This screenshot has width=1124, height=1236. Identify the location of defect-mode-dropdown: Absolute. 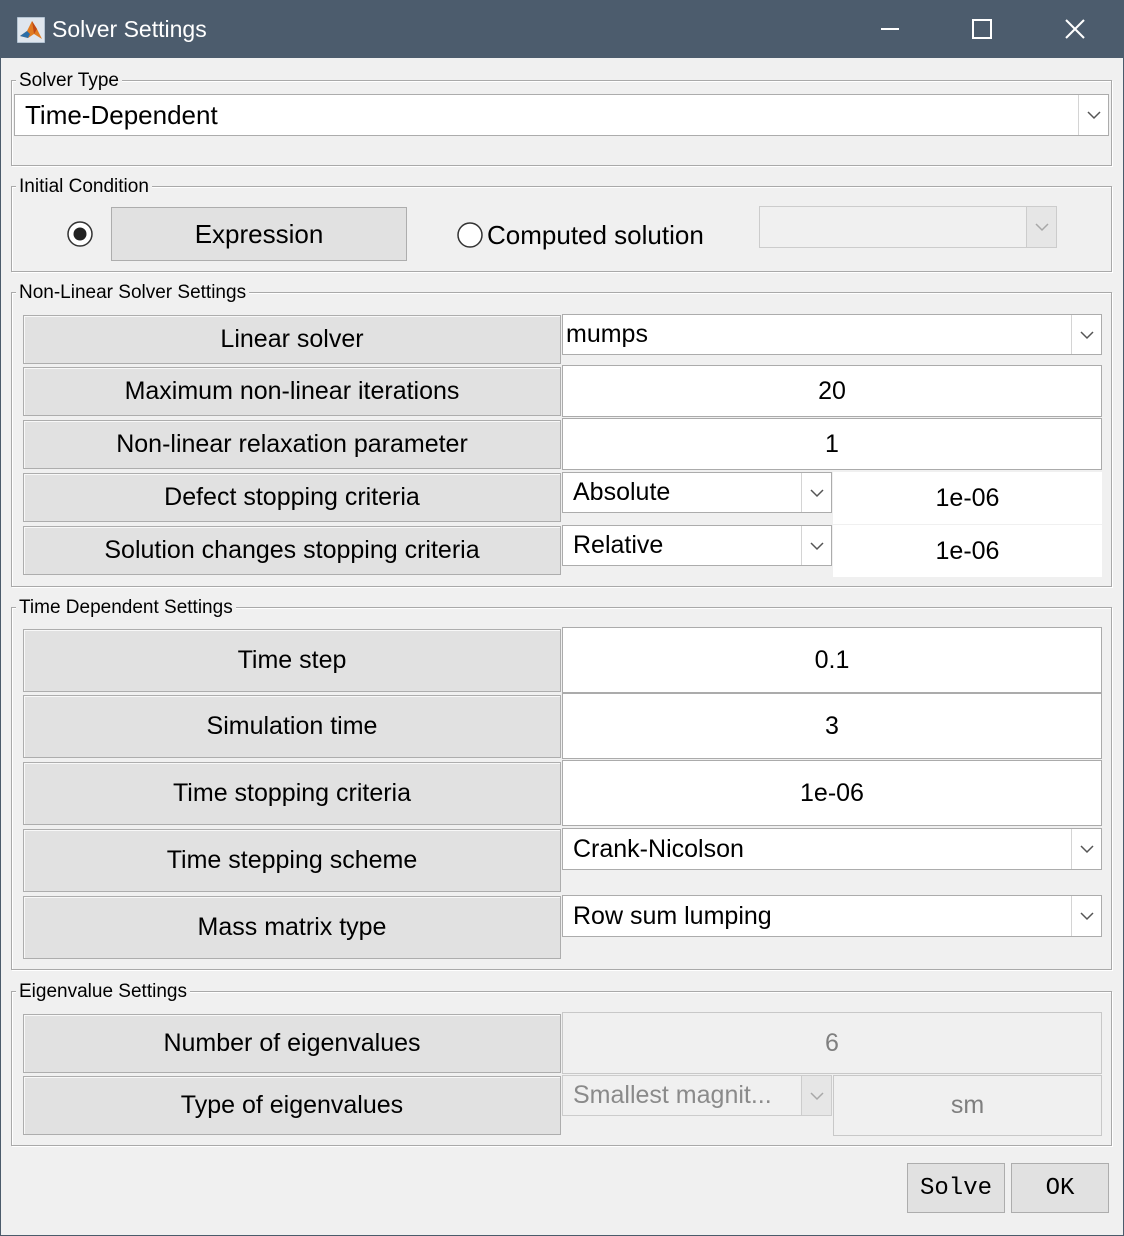
(697, 492).